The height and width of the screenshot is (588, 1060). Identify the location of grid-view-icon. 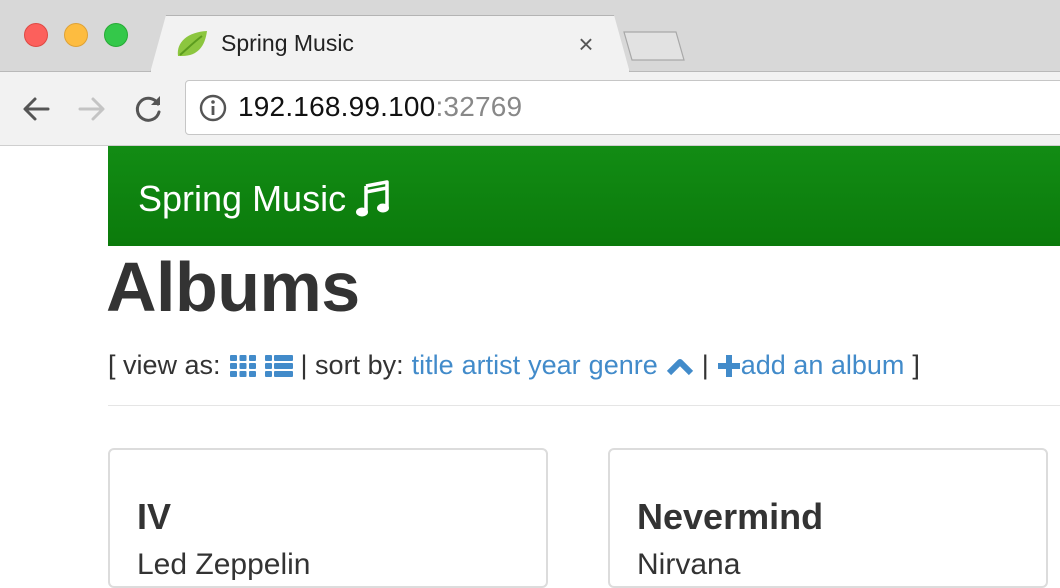
(243, 366).